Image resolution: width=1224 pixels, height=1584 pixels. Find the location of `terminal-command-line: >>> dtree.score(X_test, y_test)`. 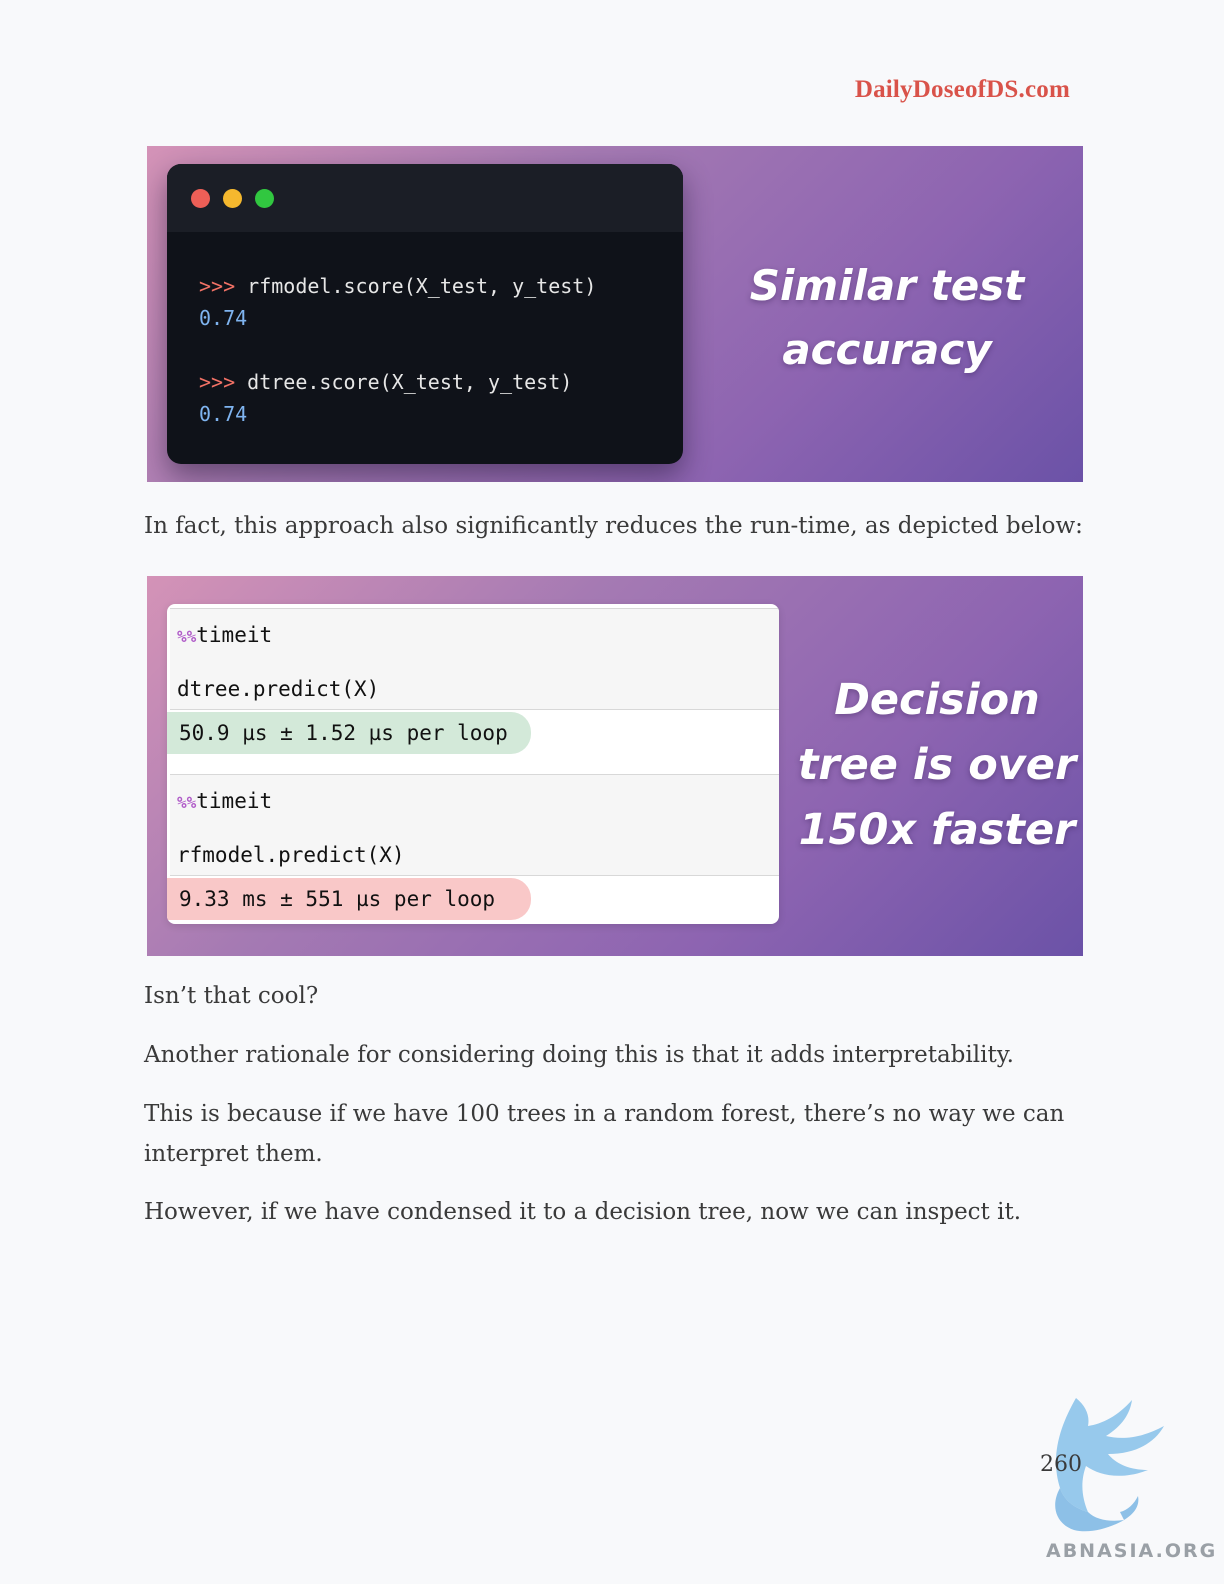

terminal-command-line: >>> dtree.score(X_test, y_test) is located at coordinates (441, 382).